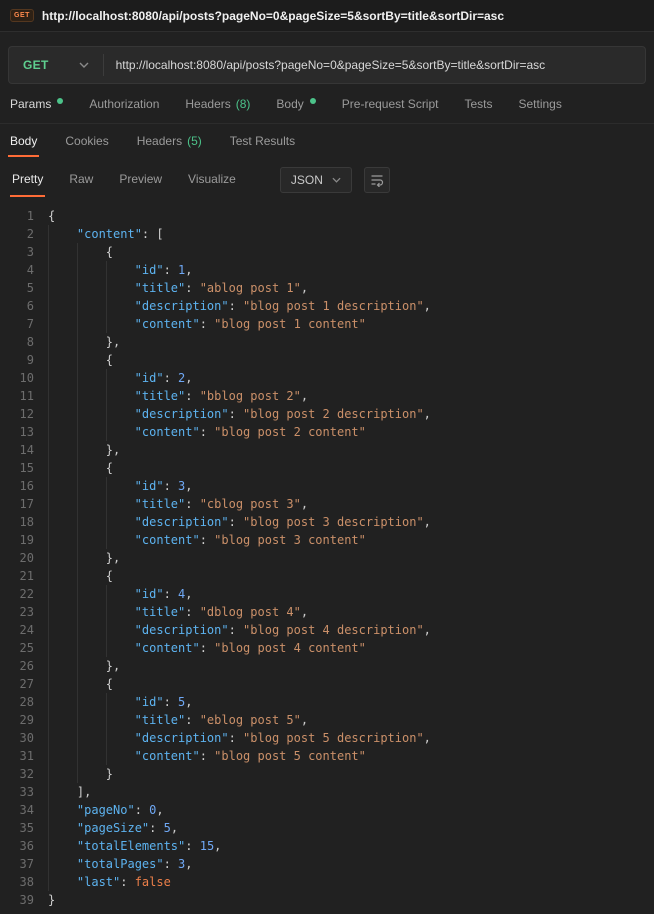 This screenshot has height=914, width=654. What do you see at coordinates (327, 702) in the screenshot?
I see `code-line: 28 "id": 5,` at bounding box center [327, 702].